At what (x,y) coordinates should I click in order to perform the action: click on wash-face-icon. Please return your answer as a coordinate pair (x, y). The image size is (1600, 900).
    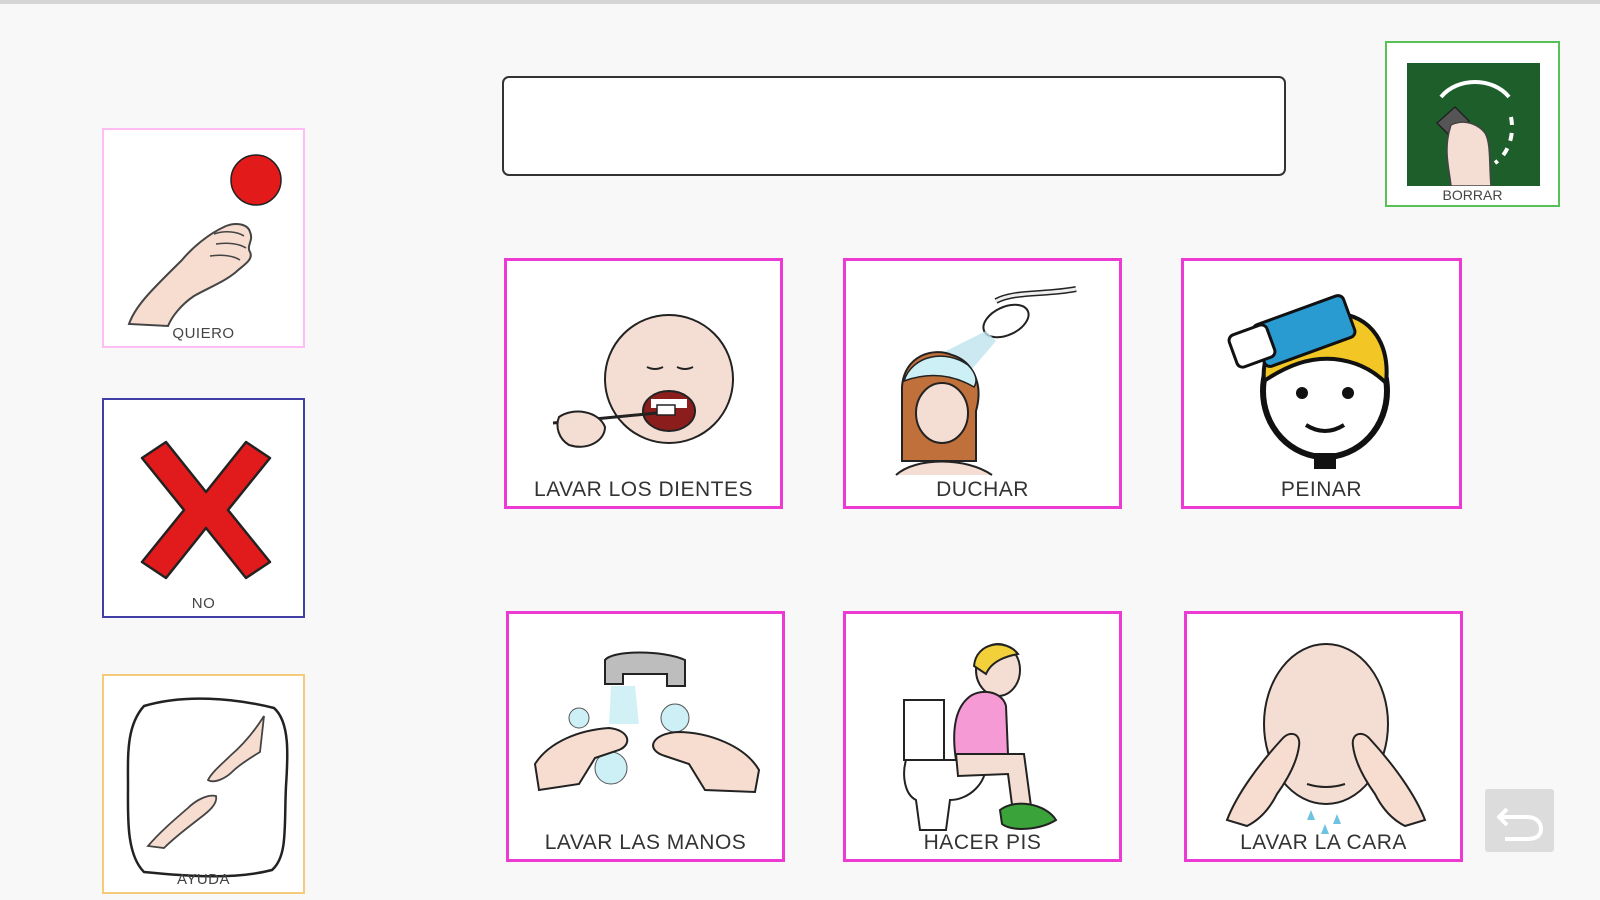
    Looking at the image, I should click on (1326, 738).